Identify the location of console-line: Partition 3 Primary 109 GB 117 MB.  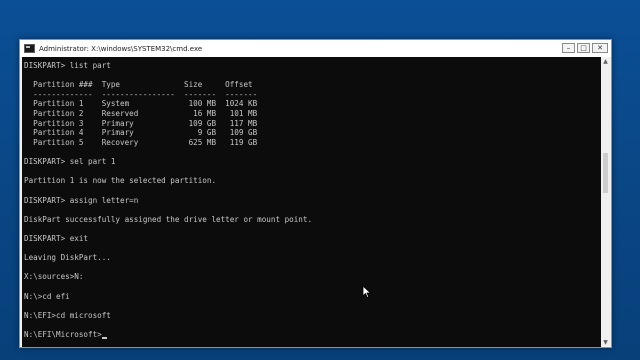
(141, 123).